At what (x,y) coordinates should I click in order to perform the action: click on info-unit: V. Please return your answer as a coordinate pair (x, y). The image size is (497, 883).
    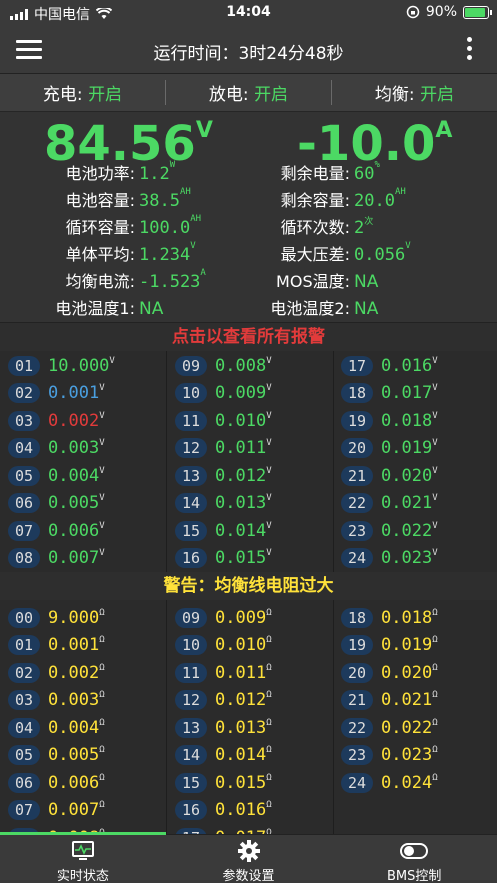
    Looking at the image, I should click on (408, 246).